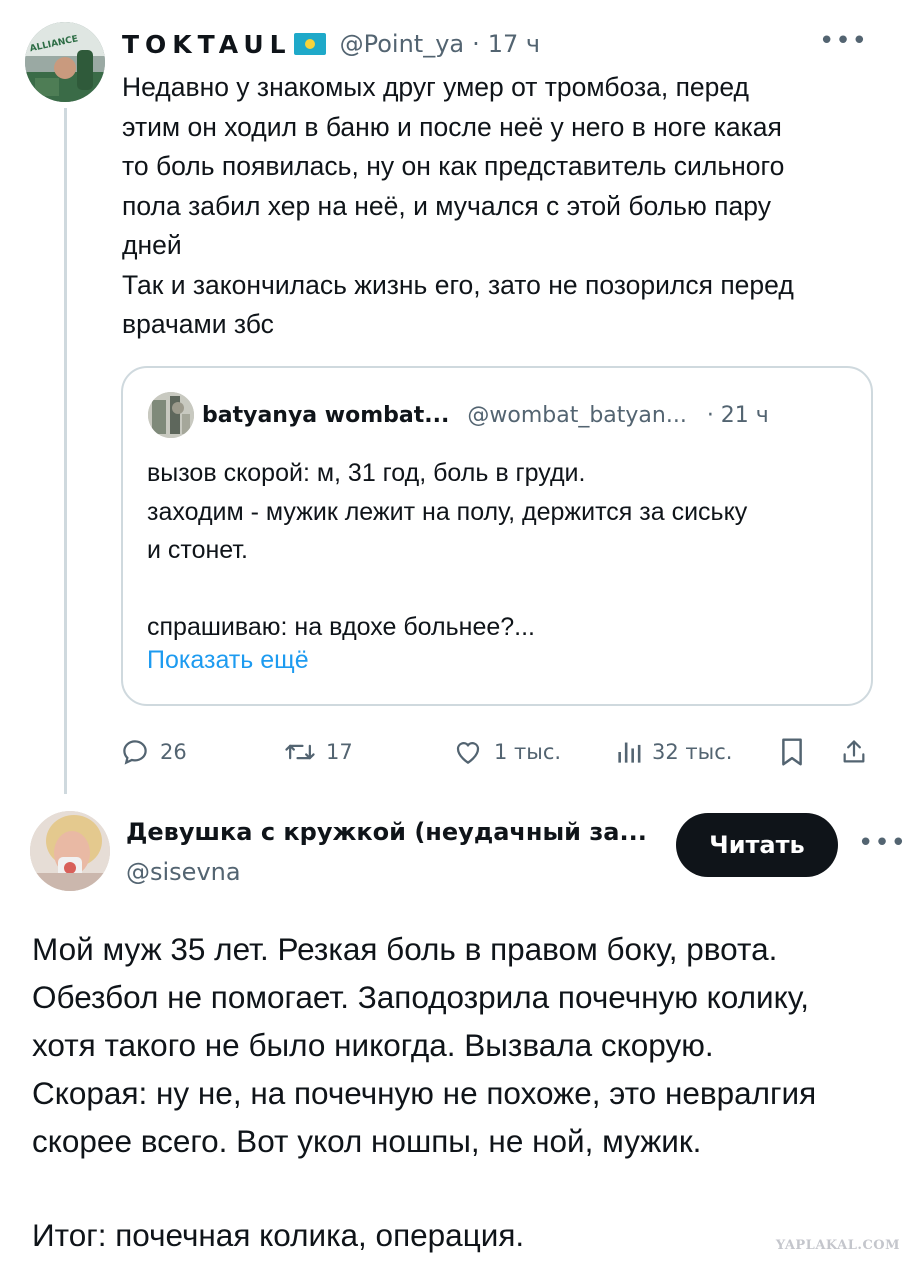 This screenshot has height=1280, width=924. I want to click on quoted-text-line: вызов скорой: м, 31 год, боль в груди., so click(366, 473).